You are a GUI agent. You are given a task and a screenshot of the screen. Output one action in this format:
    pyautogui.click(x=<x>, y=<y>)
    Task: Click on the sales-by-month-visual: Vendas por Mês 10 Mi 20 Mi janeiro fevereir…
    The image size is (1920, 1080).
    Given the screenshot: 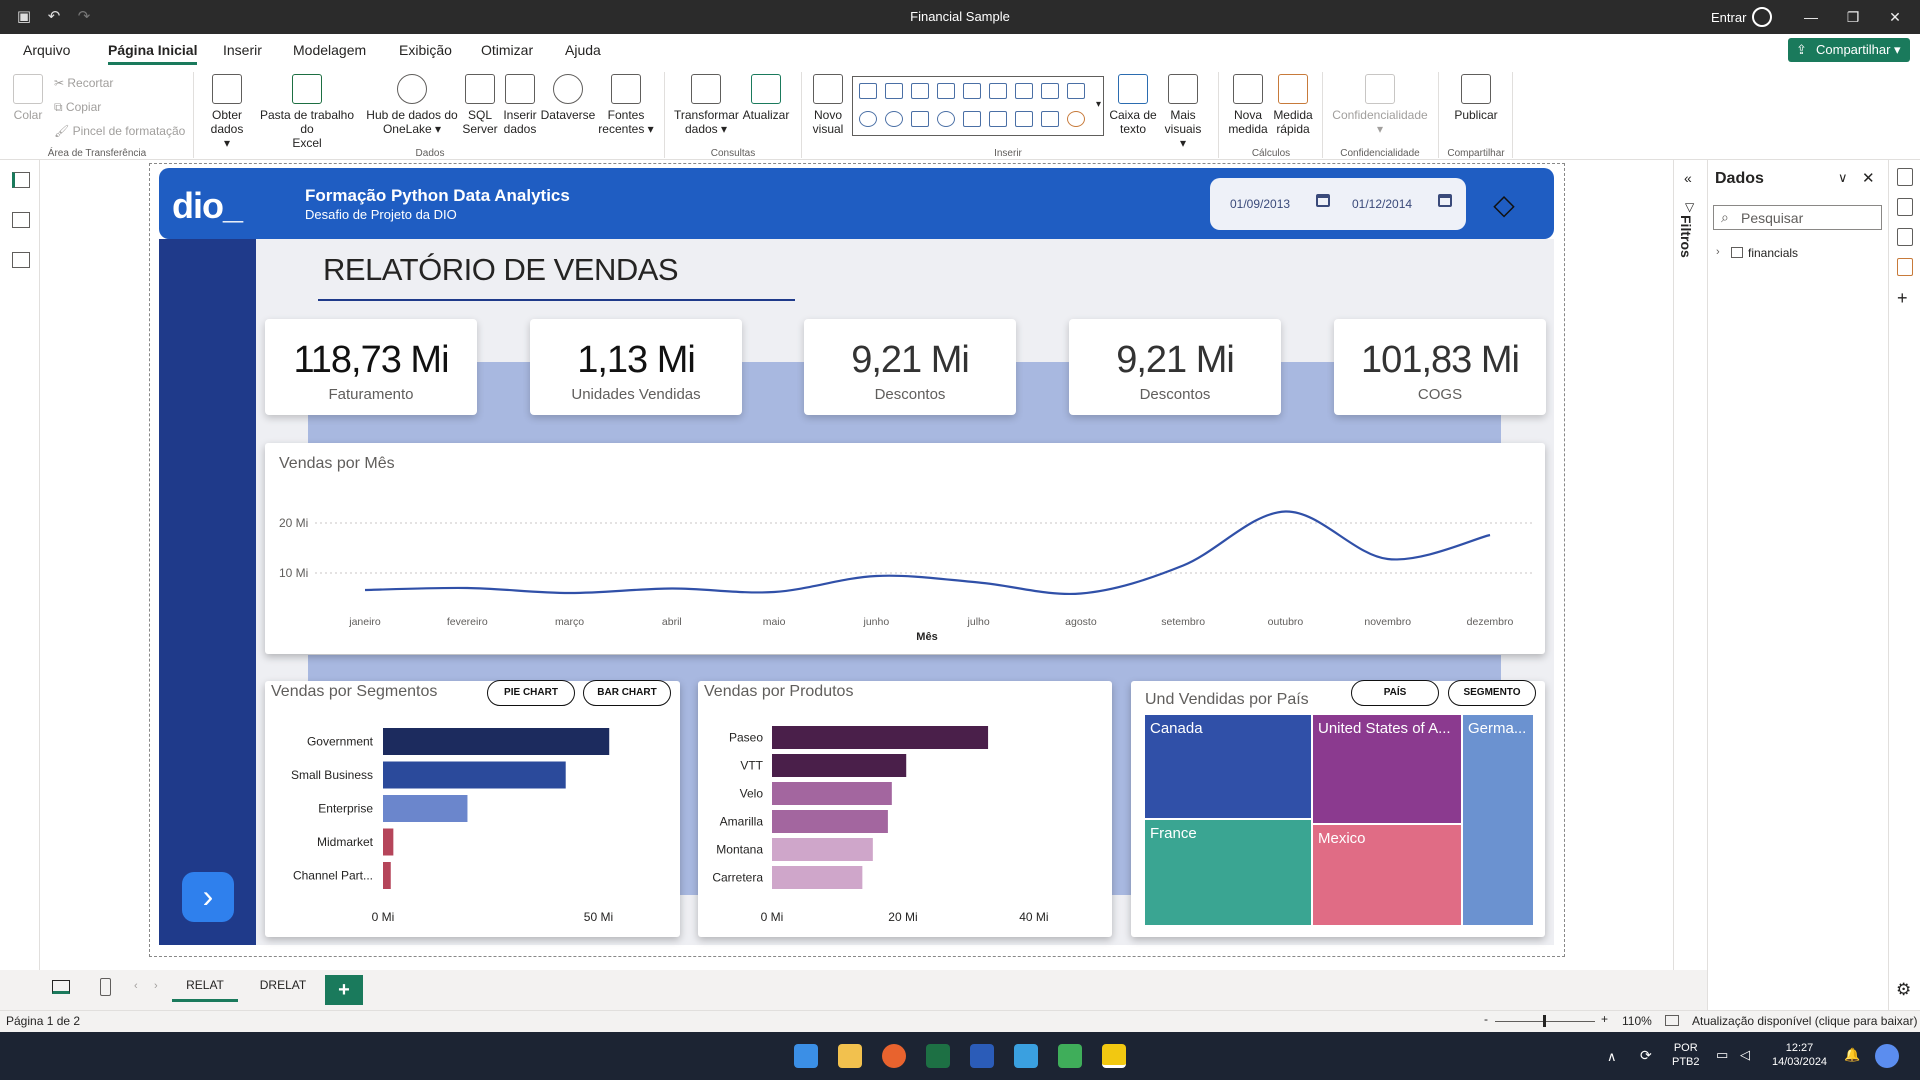 What is the action you would take?
    pyautogui.click(x=905, y=548)
    